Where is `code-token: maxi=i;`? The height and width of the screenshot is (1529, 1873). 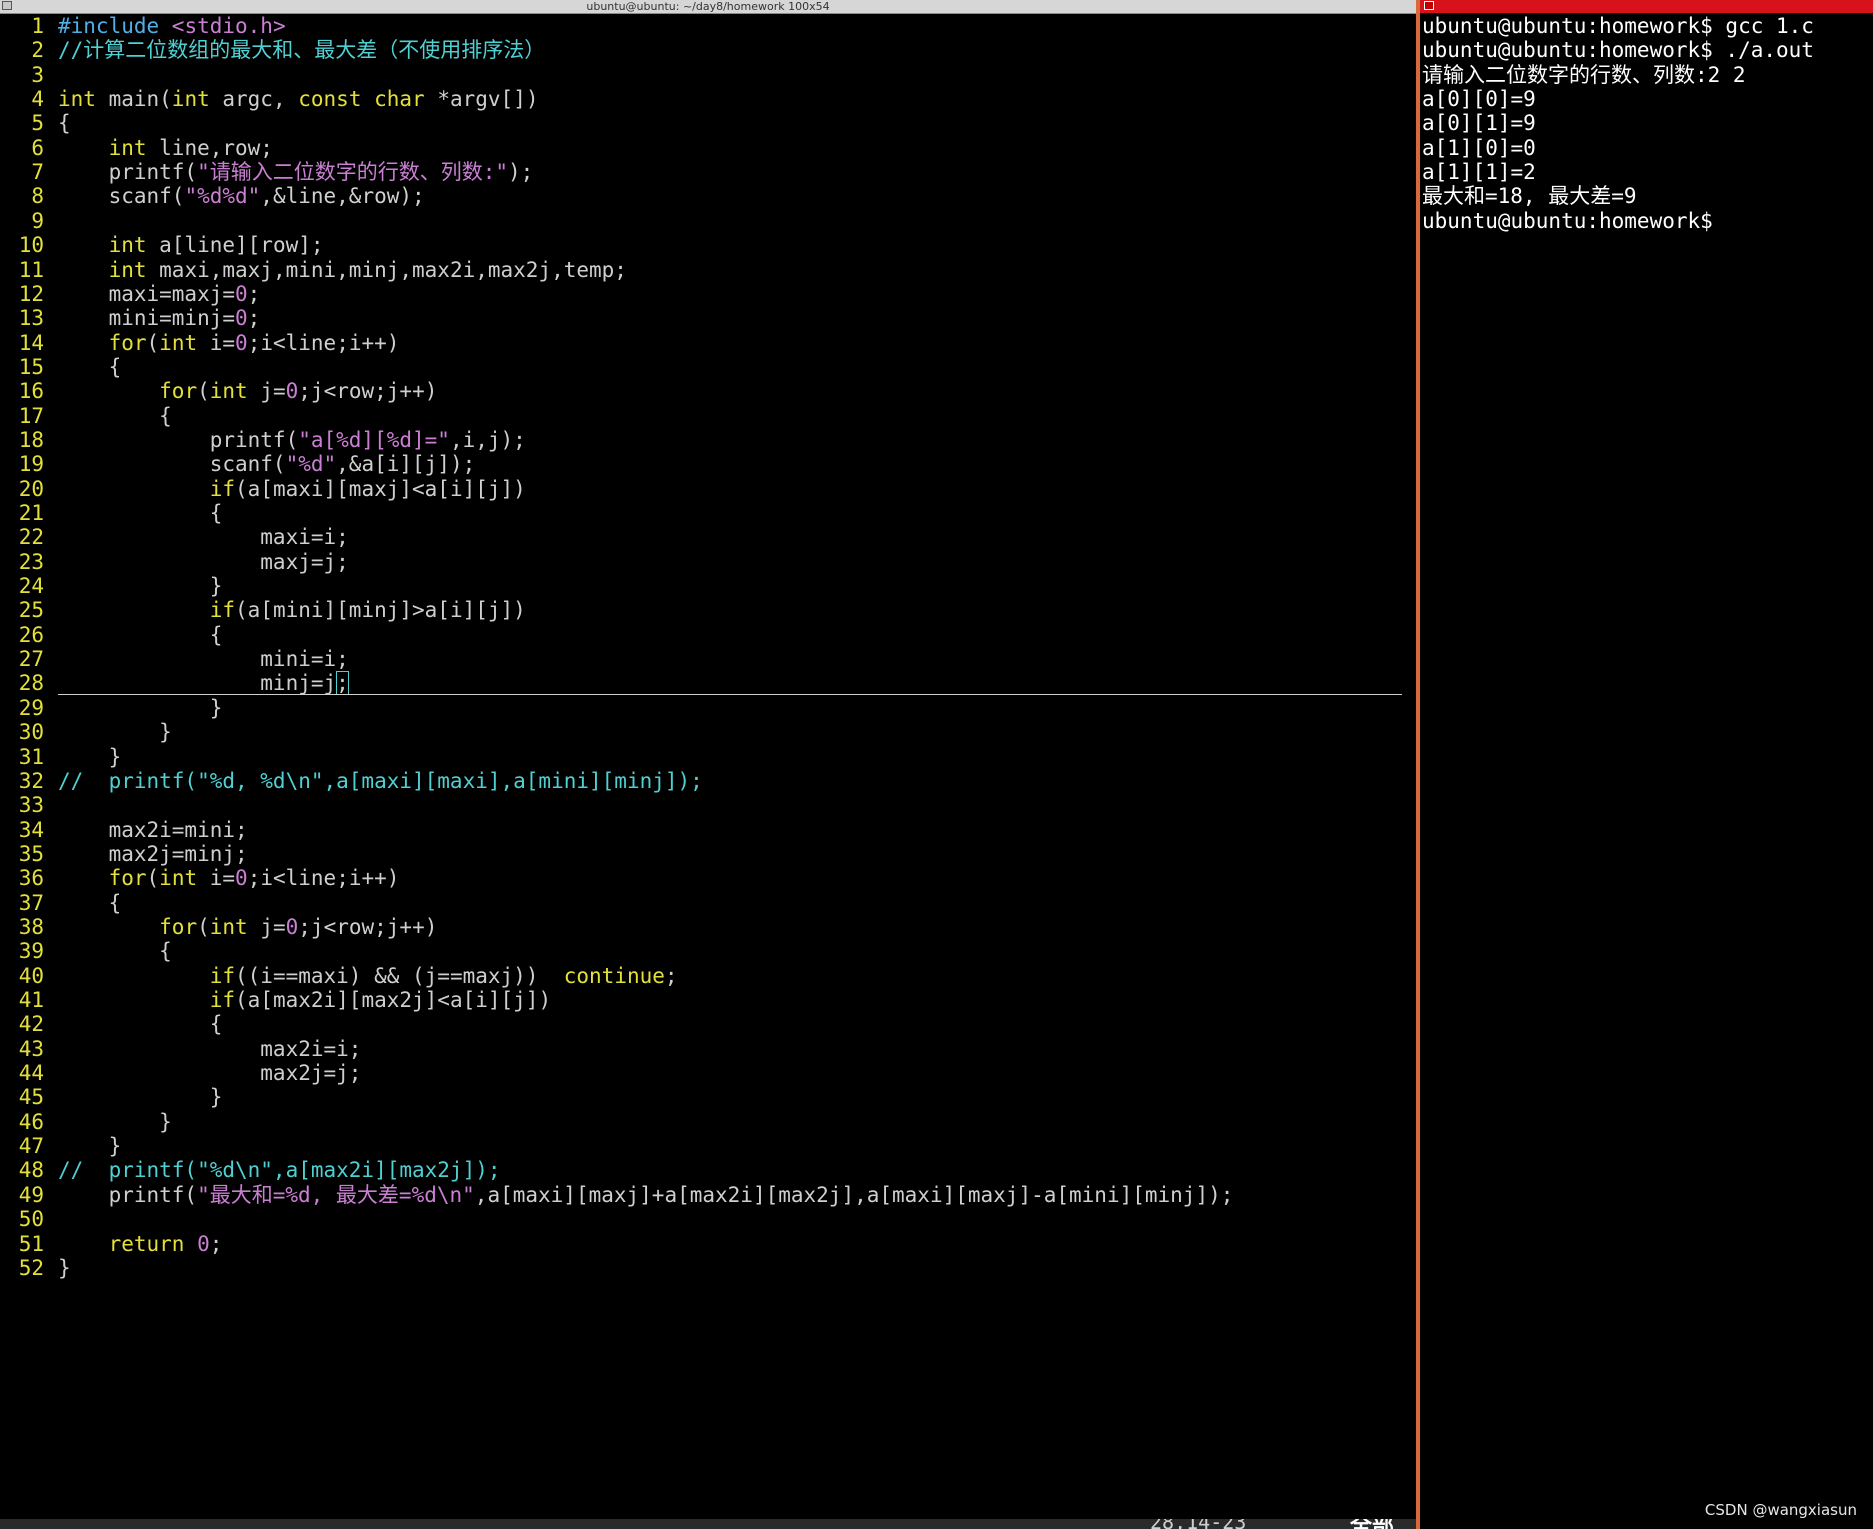
code-token: maxi=i; is located at coordinates (203, 537).